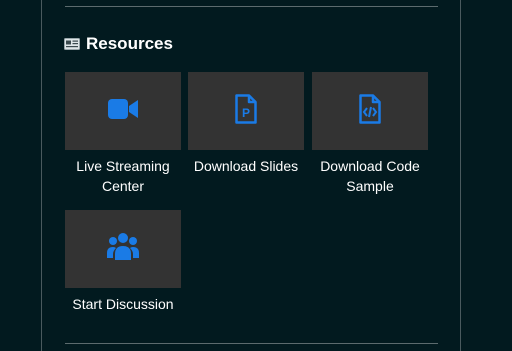 This screenshot has width=512, height=351. What do you see at coordinates (251, 343) in the screenshot?
I see `bottom-divider` at bounding box center [251, 343].